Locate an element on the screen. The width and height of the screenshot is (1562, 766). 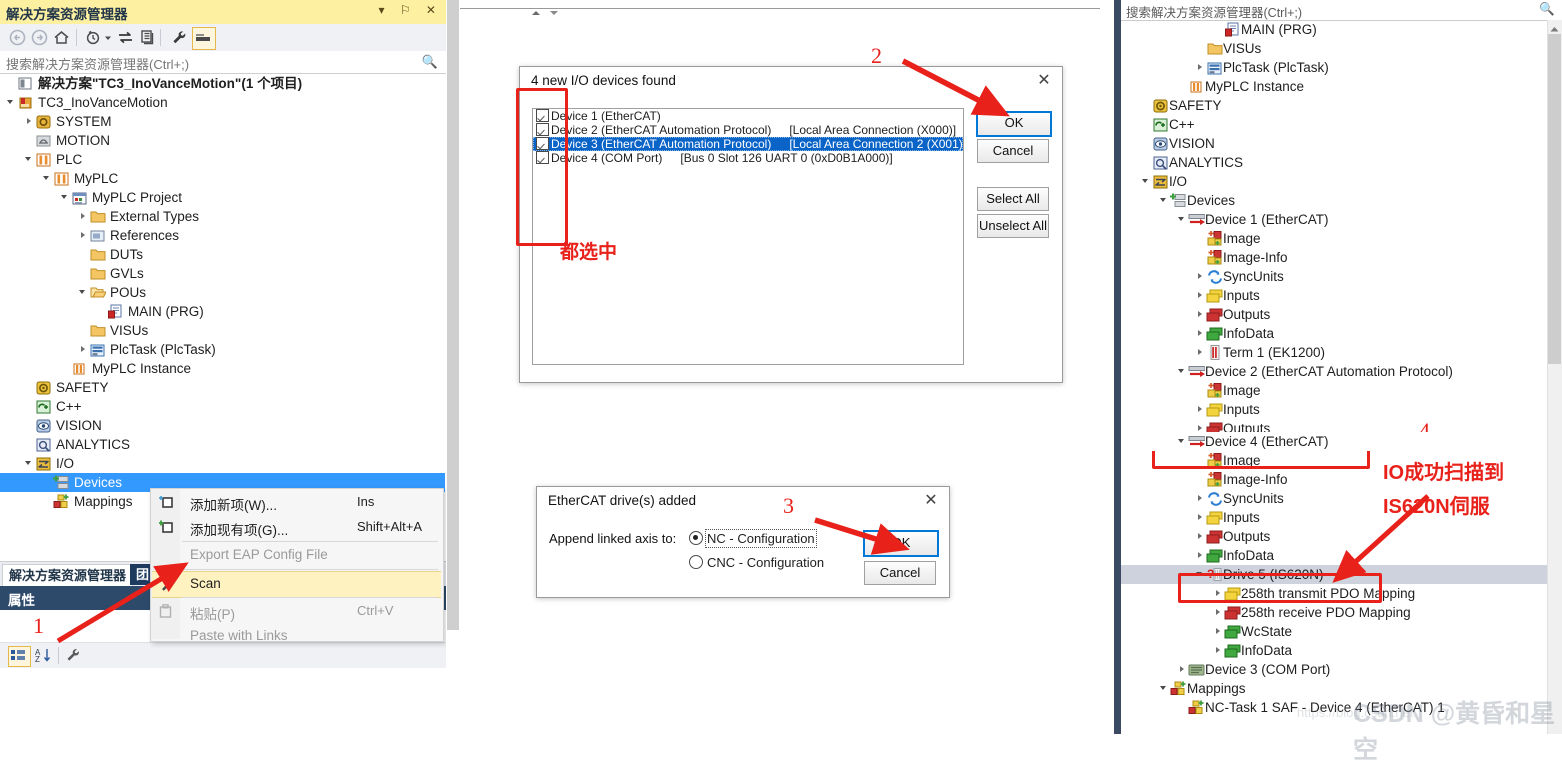
nc-radio-mark is located at coordinates (696, 538).